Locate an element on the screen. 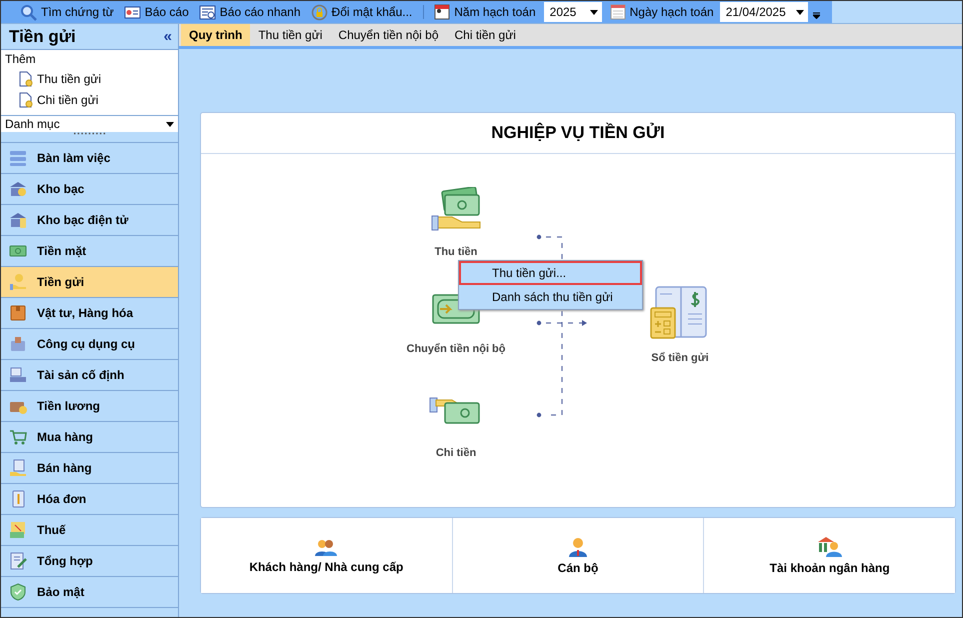 The image size is (963, 618). dashed-arrow-drawing is located at coordinates (562, 323).